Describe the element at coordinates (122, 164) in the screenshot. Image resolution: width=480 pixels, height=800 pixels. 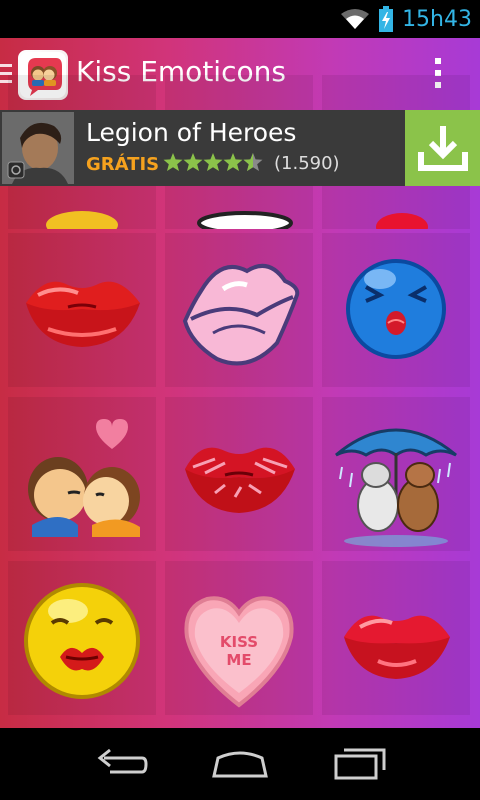
I see `ad-cta: GRÁTIS` at that location.